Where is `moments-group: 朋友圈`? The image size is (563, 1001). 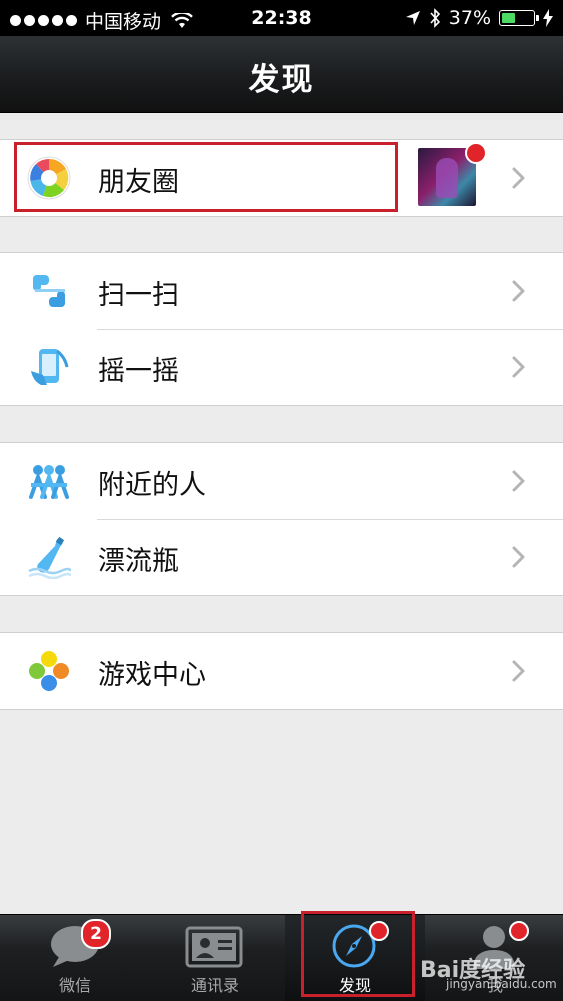 moments-group: 朋友圈 is located at coordinates (281, 178).